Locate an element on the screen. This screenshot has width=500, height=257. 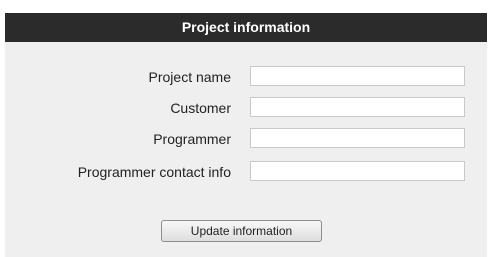
update-information-button: Update information is located at coordinates (241, 231).